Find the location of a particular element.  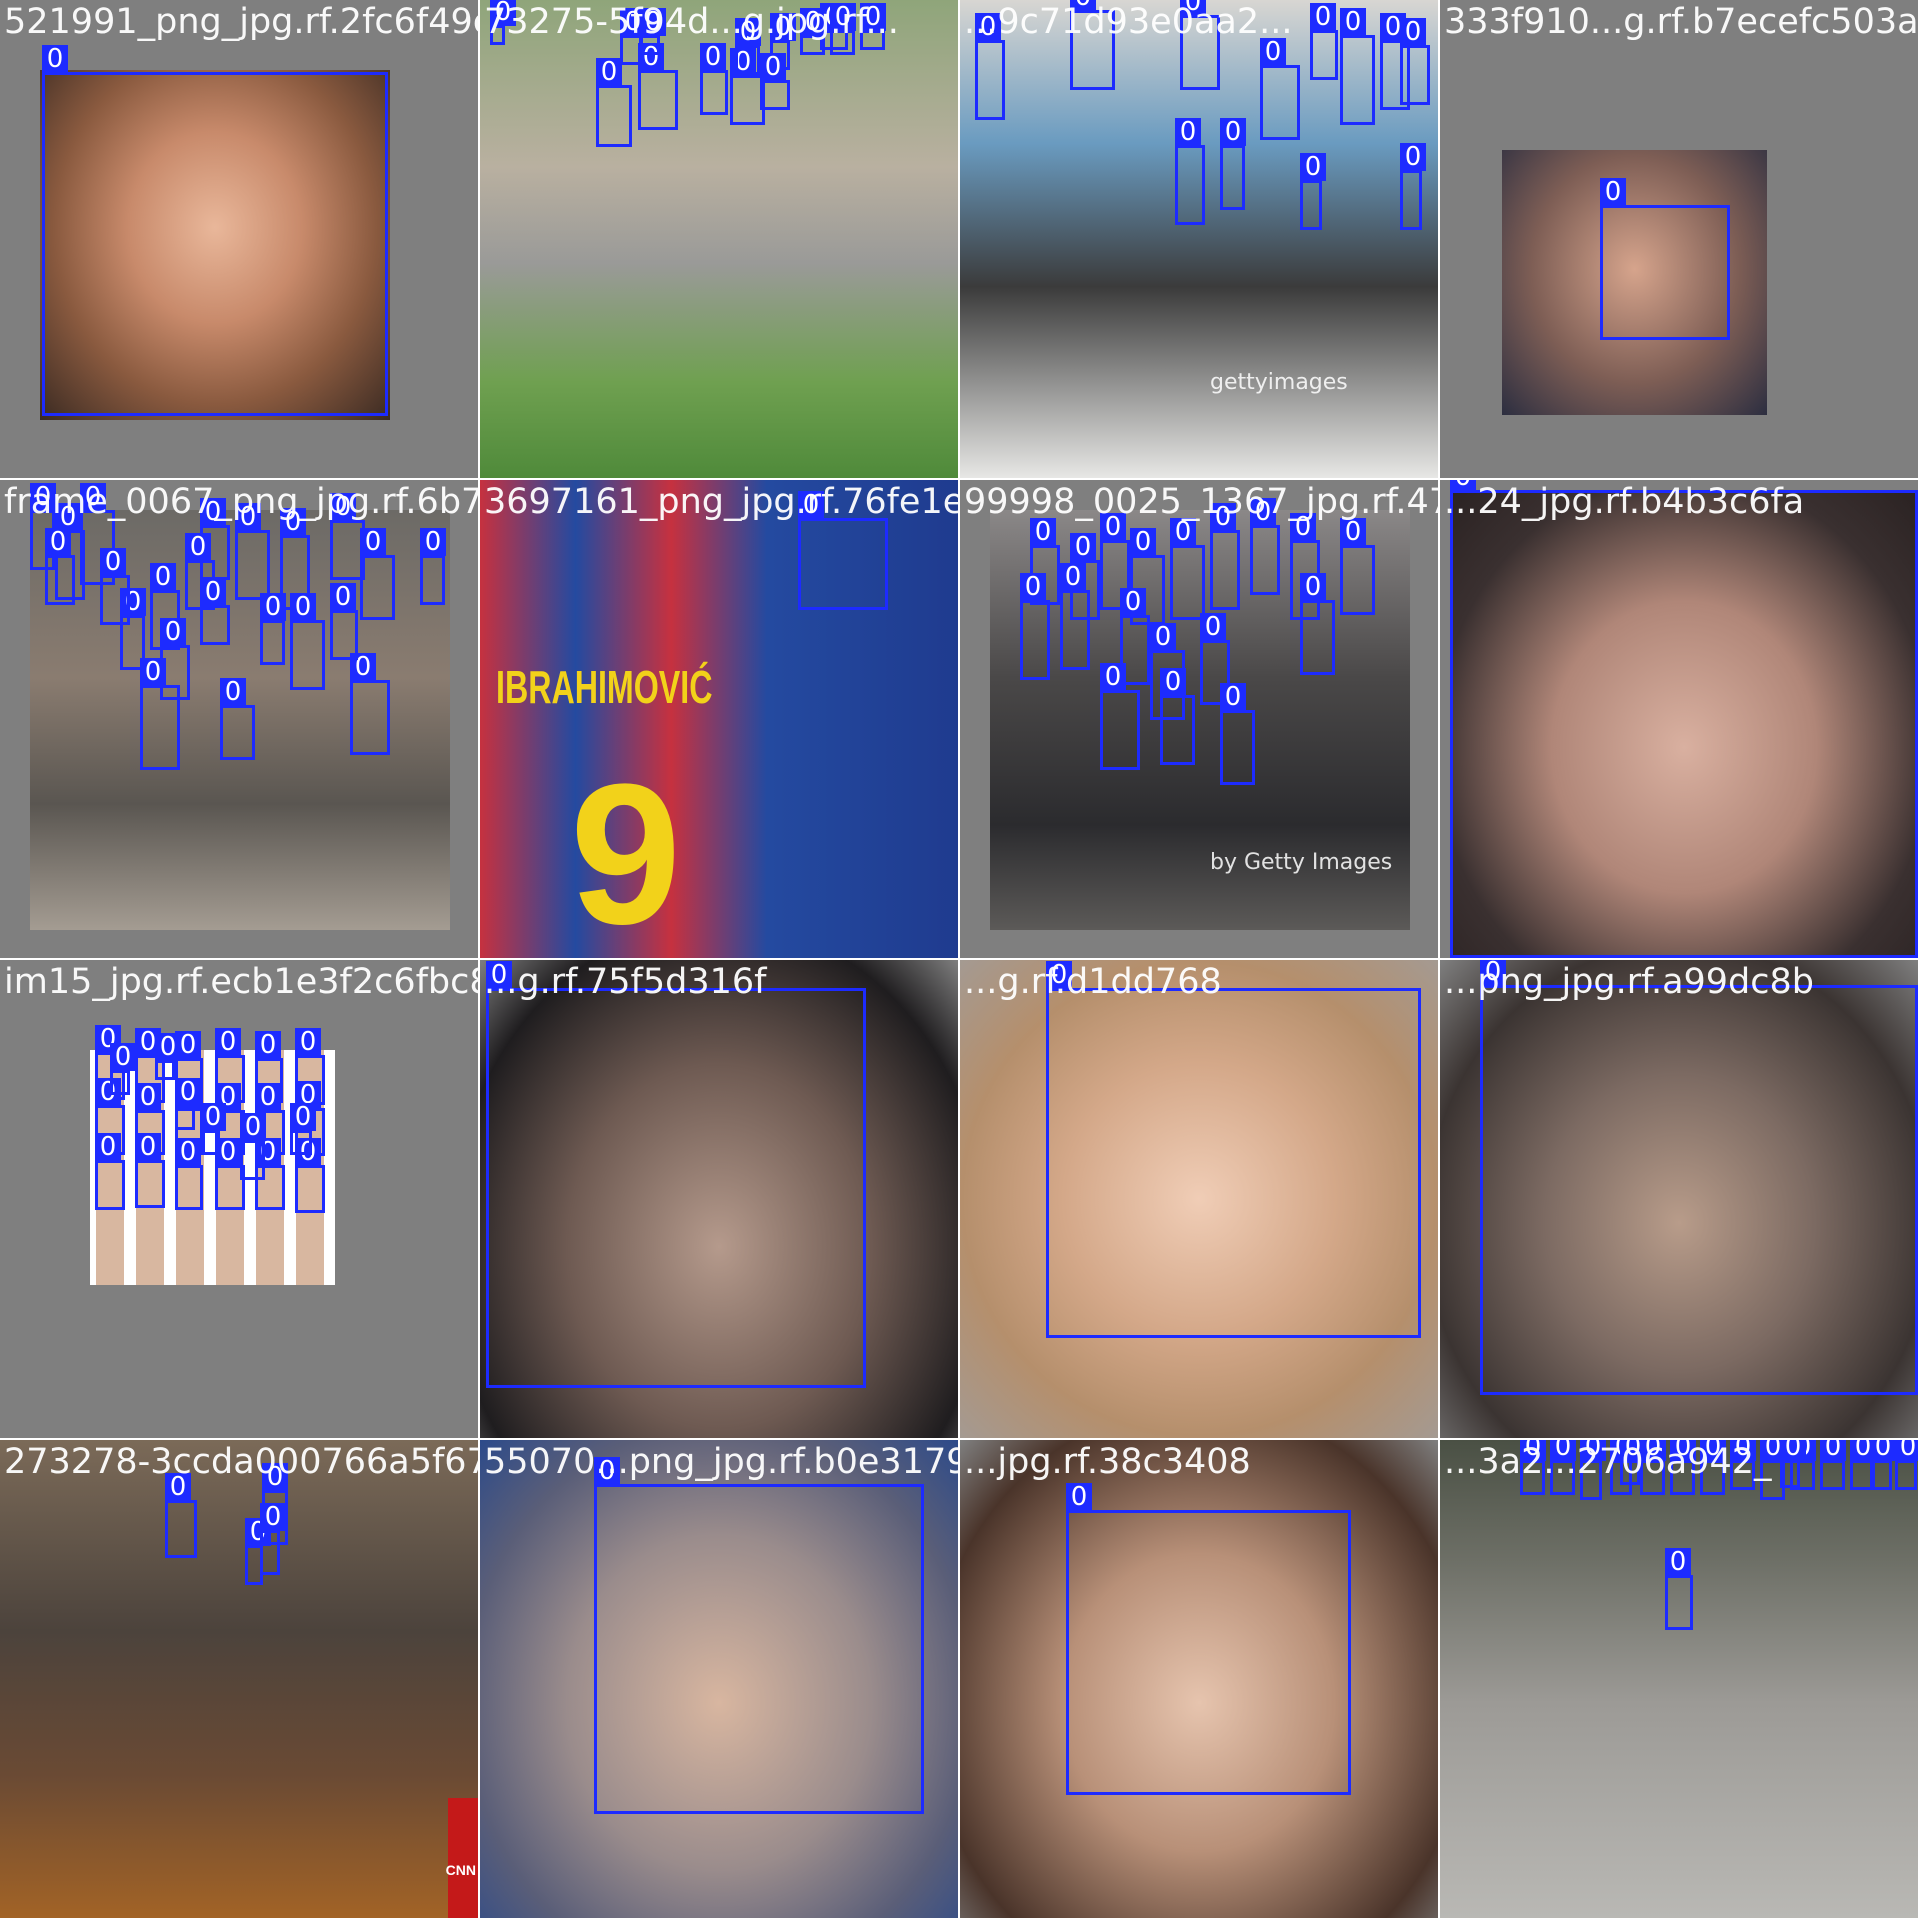

jersey-name-text: IBRAHIMOVIĆ is located at coordinates (604, 687).